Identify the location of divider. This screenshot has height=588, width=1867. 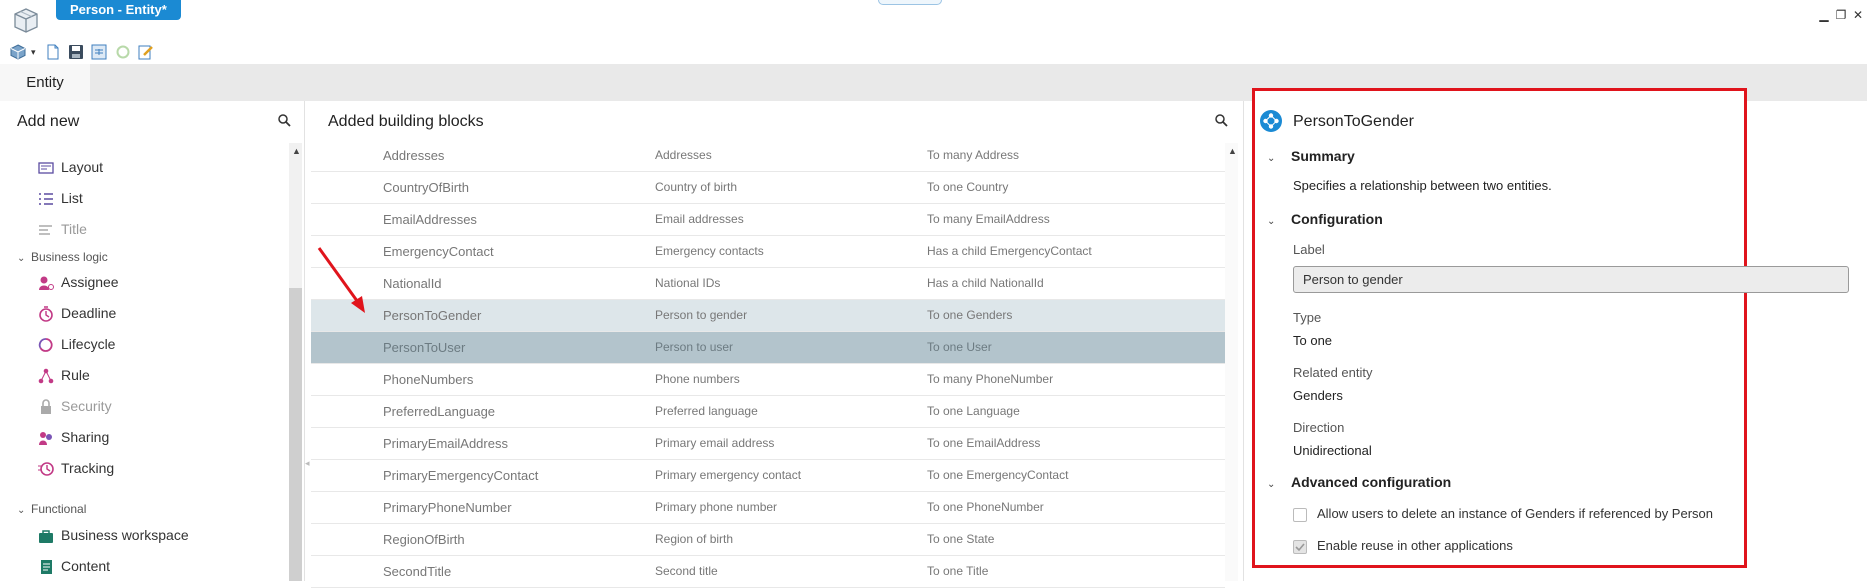
(1243, 341).